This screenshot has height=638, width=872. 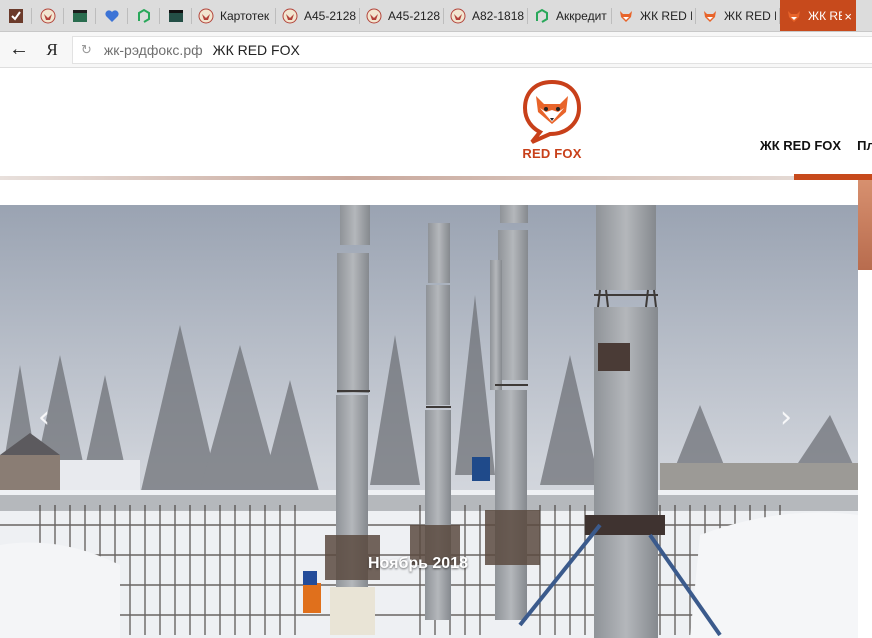 What do you see at coordinates (581, 16) in the screenshot?
I see `tab-label: Аккредит` at bounding box center [581, 16].